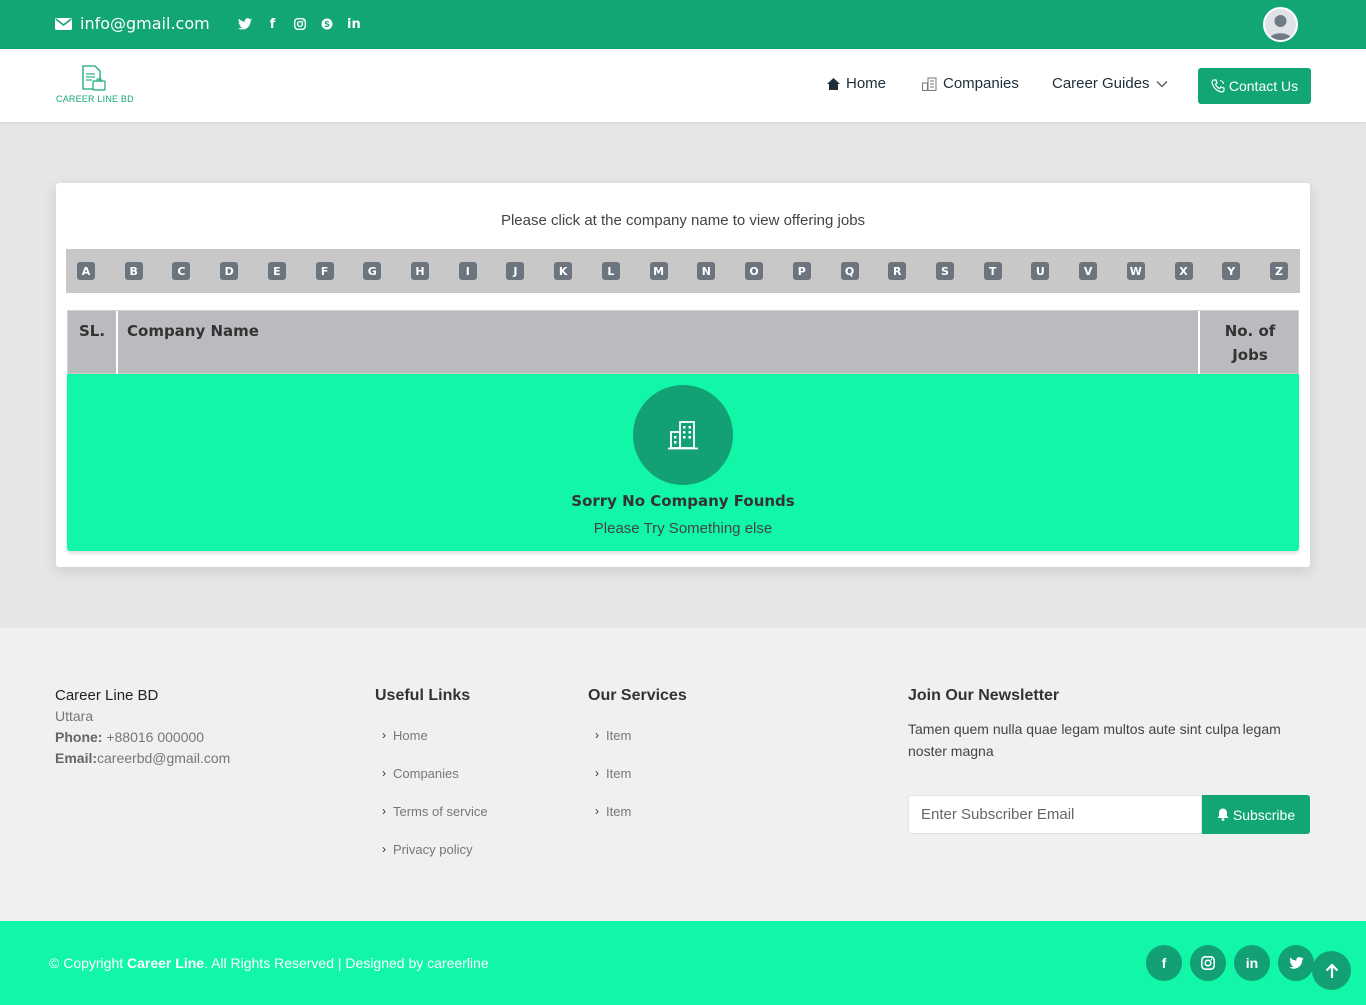 This screenshot has width=1366, height=1005. I want to click on letter-filter-d: D, so click(229, 271).